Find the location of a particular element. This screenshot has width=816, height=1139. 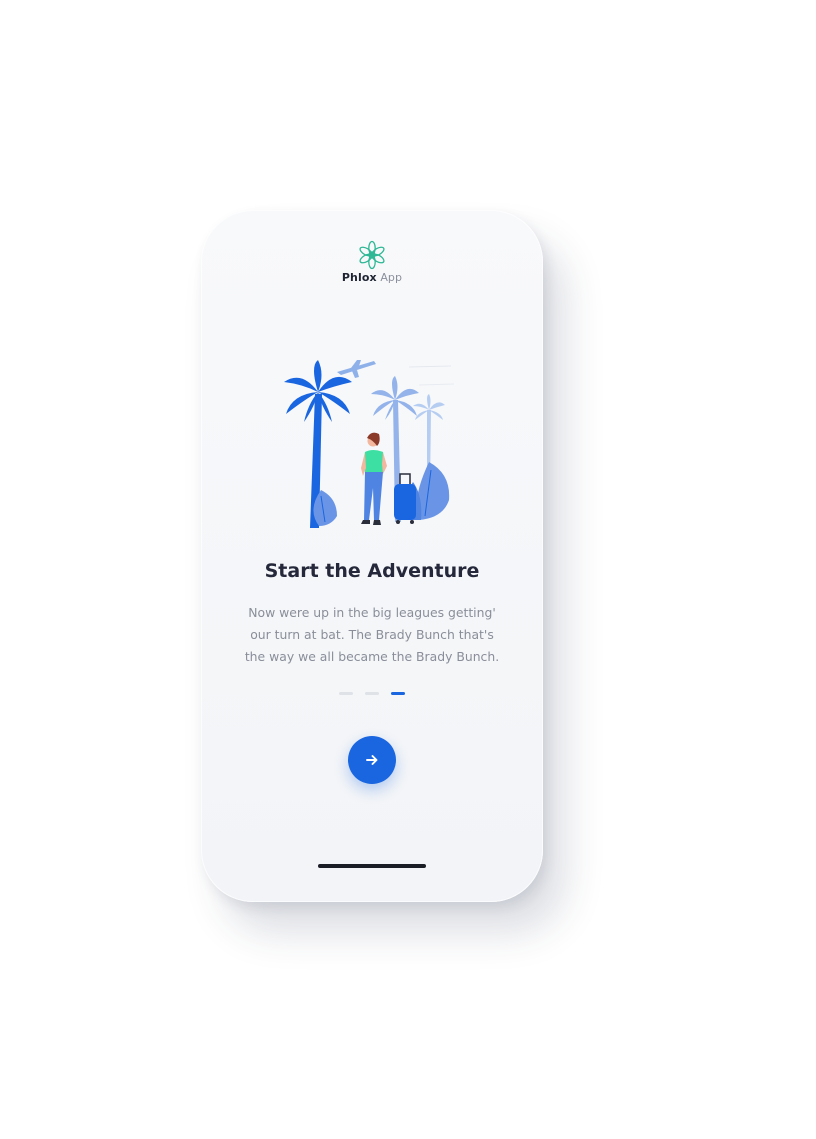

page-indicator is located at coordinates (372, 693).